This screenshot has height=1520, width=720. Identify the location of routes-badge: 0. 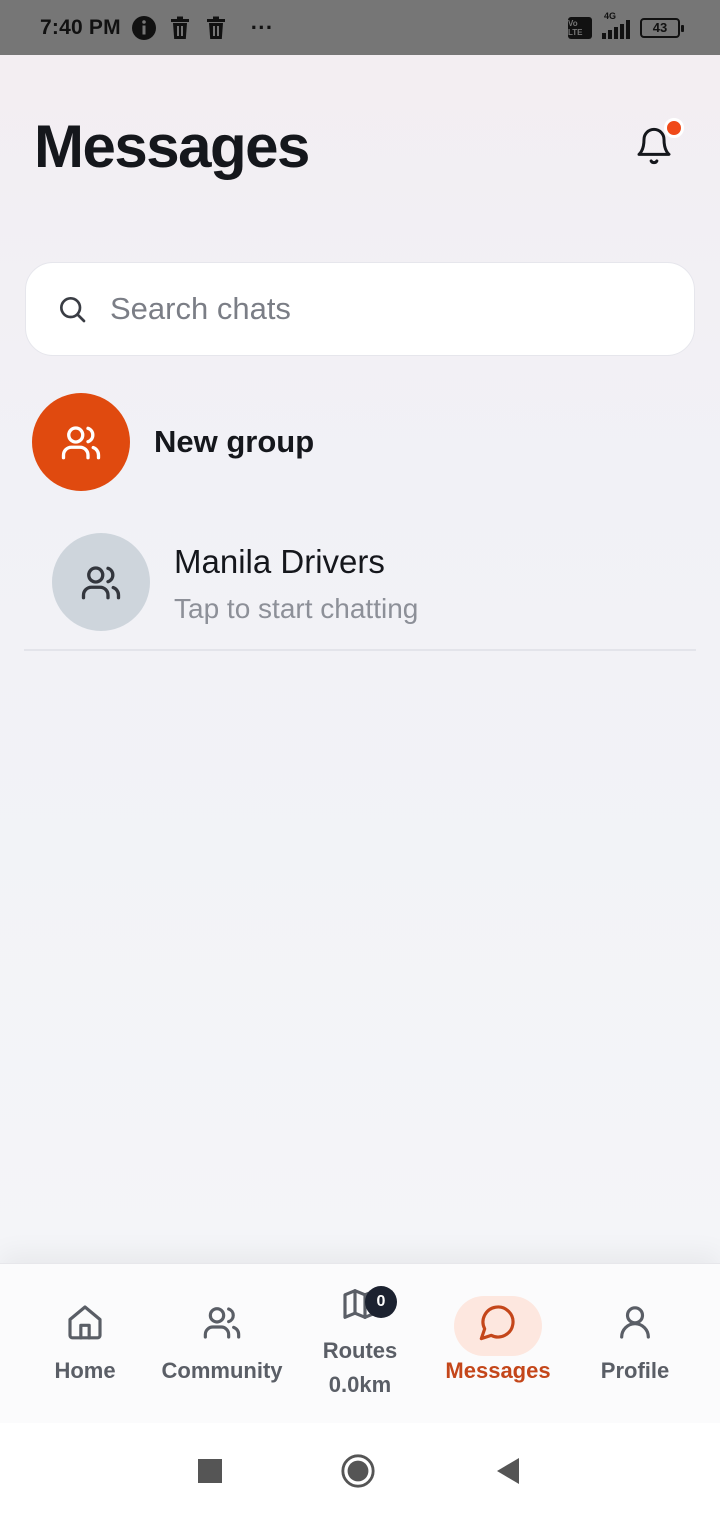
(381, 1302).